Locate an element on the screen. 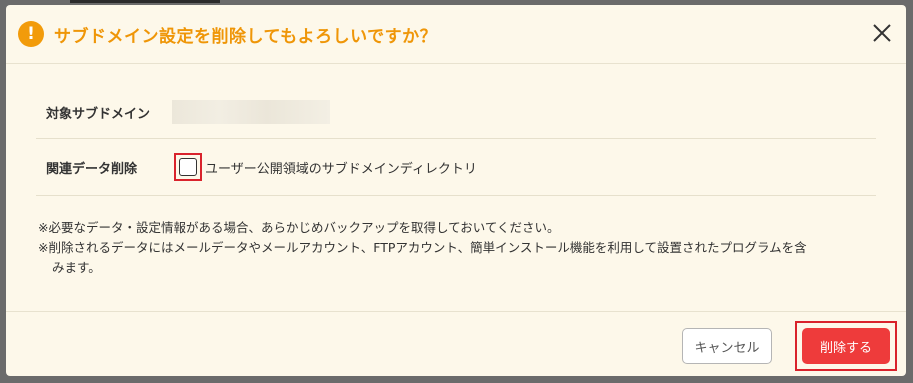  delete-button-highlight: 削除する is located at coordinates (846, 346).